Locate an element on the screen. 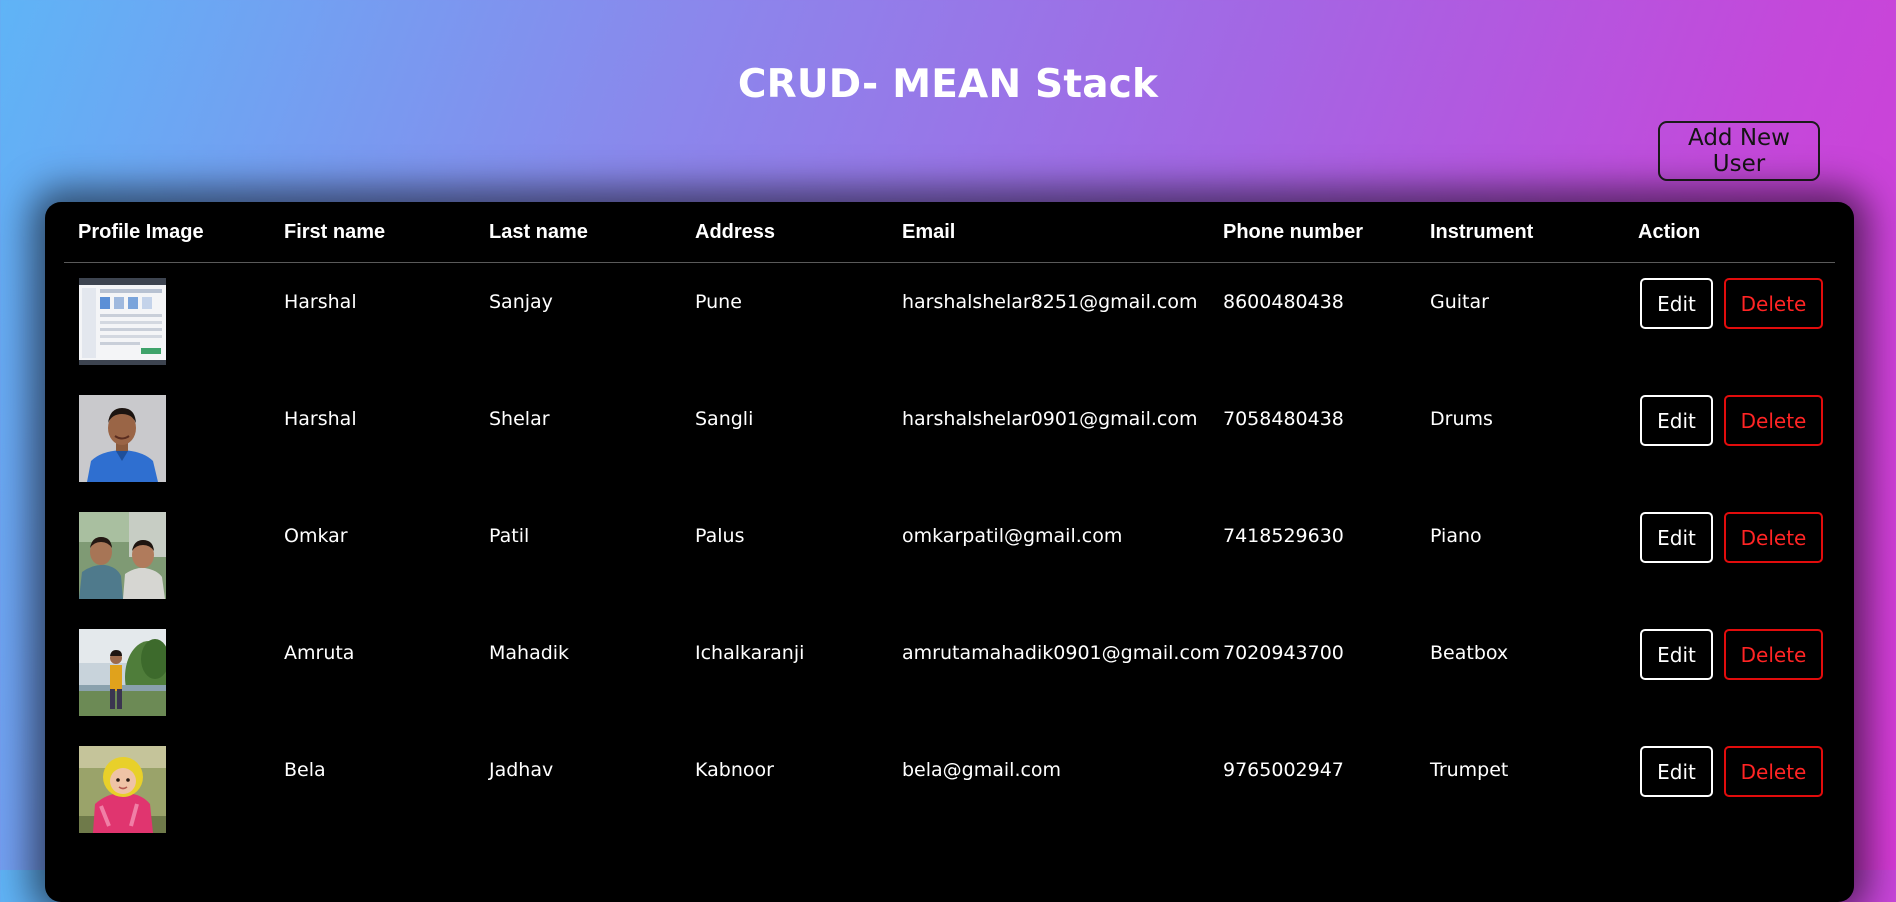 The height and width of the screenshot is (902, 1896). cell-phone: 7058480438 is located at coordinates (1283, 419).